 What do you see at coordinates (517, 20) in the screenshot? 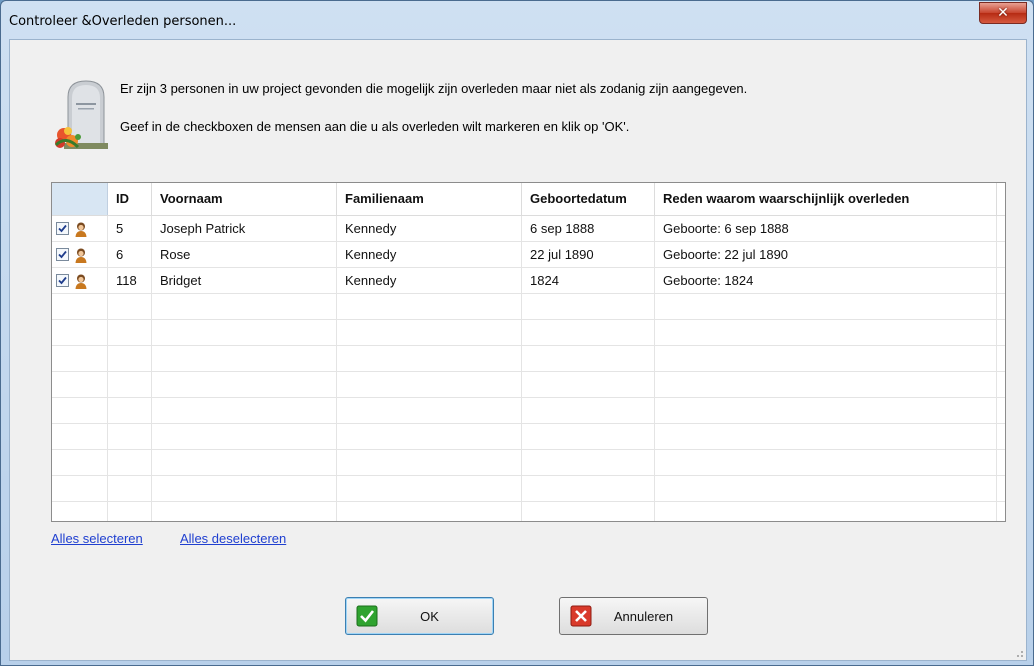
I see `title-bar: Controleer &Overleden personen... ✕` at bounding box center [517, 20].